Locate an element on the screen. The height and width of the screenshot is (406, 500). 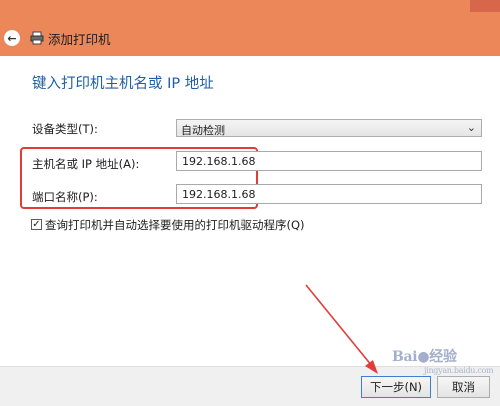
port-name-input: 192.168.1.68 is located at coordinates (329, 194).